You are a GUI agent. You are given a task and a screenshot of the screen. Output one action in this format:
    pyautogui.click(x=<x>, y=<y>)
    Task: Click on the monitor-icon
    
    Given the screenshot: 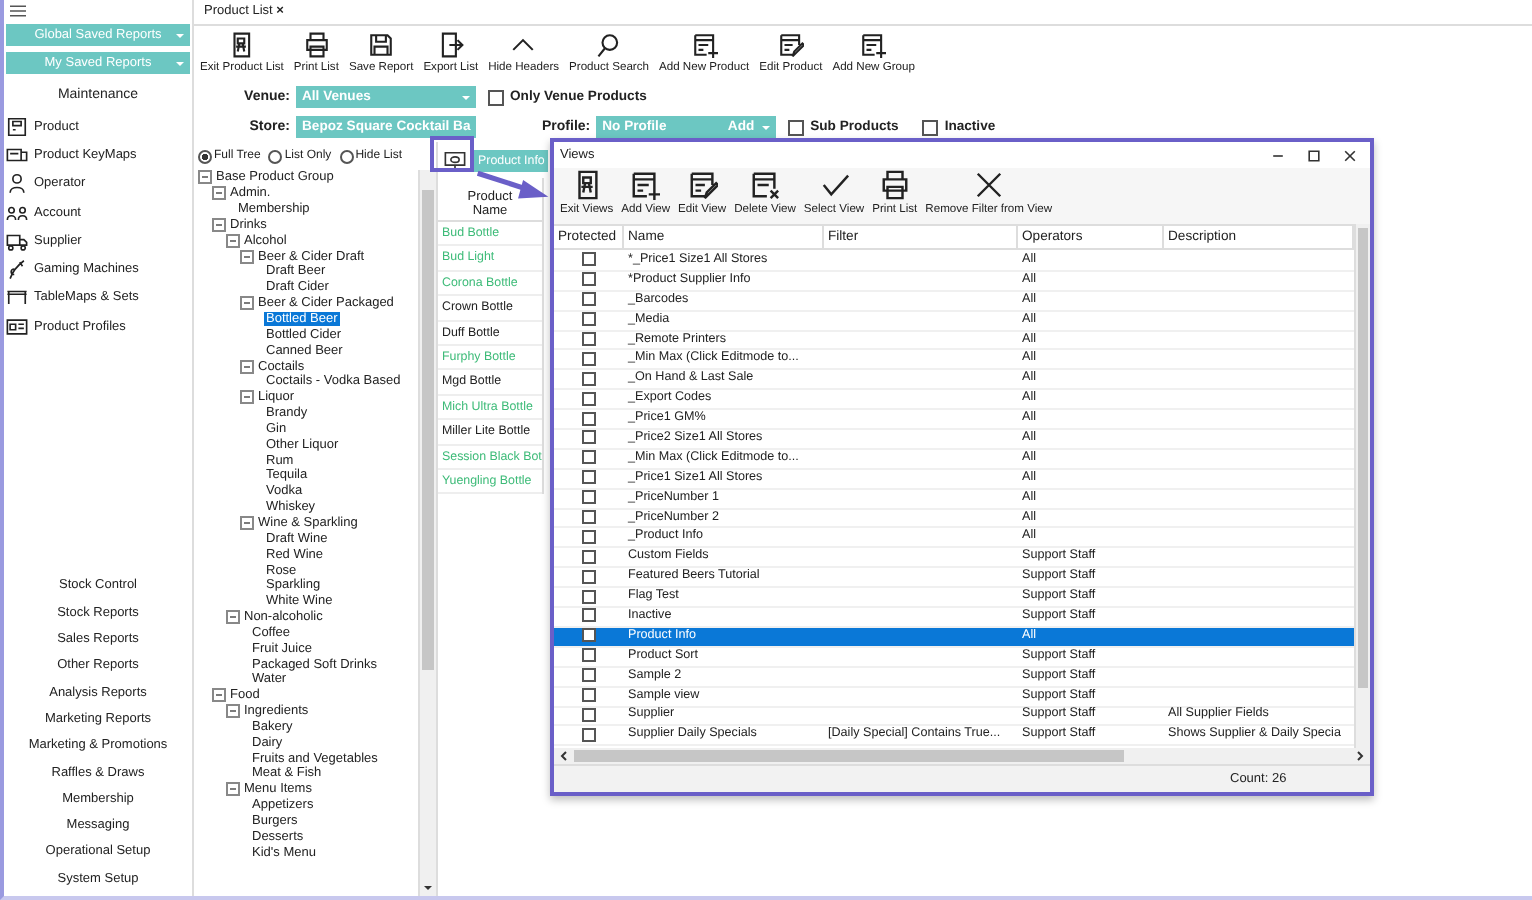 What is the action you would take?
    pyautogui.click(x=454, y=160)
    